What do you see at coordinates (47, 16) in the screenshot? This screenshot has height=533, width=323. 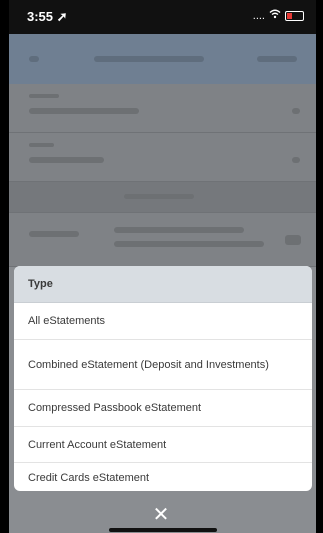 I see `status-time: 3:55 ➚` at bounding box center [47, 16].